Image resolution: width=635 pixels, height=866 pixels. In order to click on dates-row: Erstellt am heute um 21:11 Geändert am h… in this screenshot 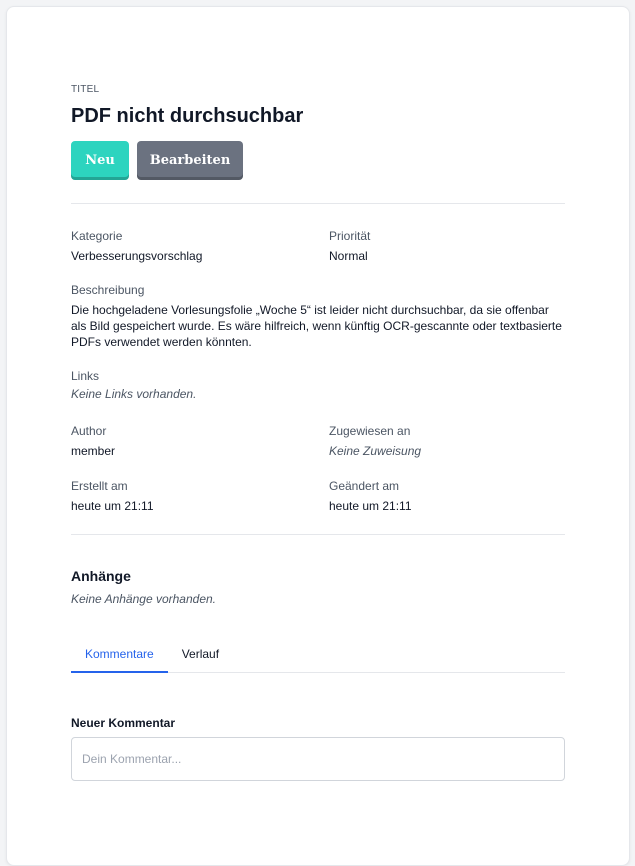, I will do `click(318, 496)`.